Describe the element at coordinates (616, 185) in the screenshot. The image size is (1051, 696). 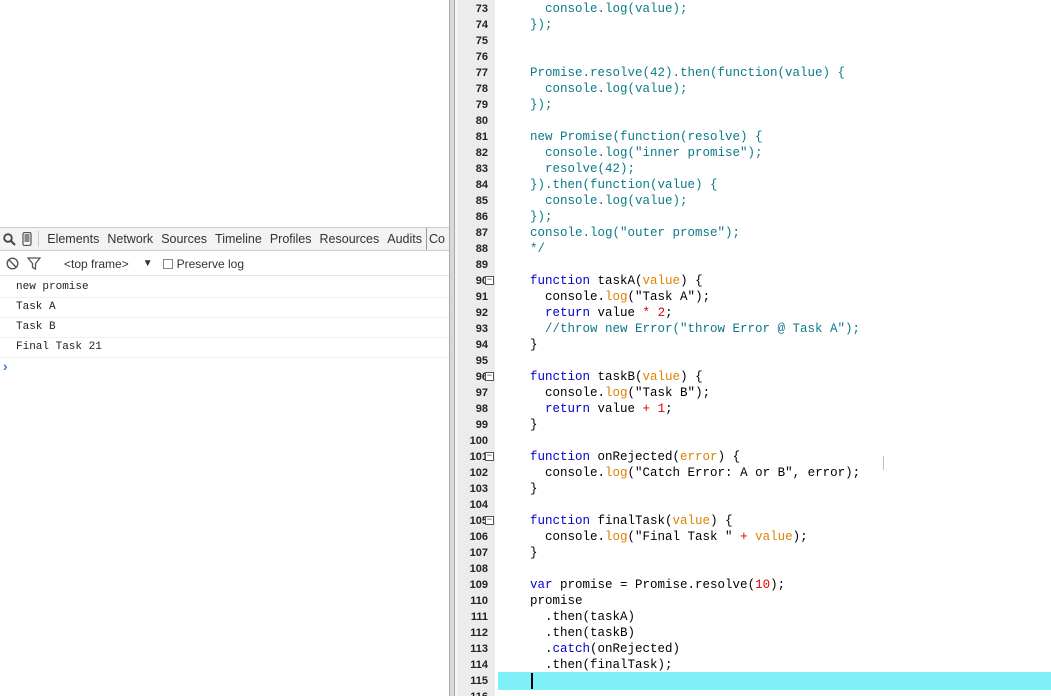
I see `code-text: }).then(function(value) {` at that location.